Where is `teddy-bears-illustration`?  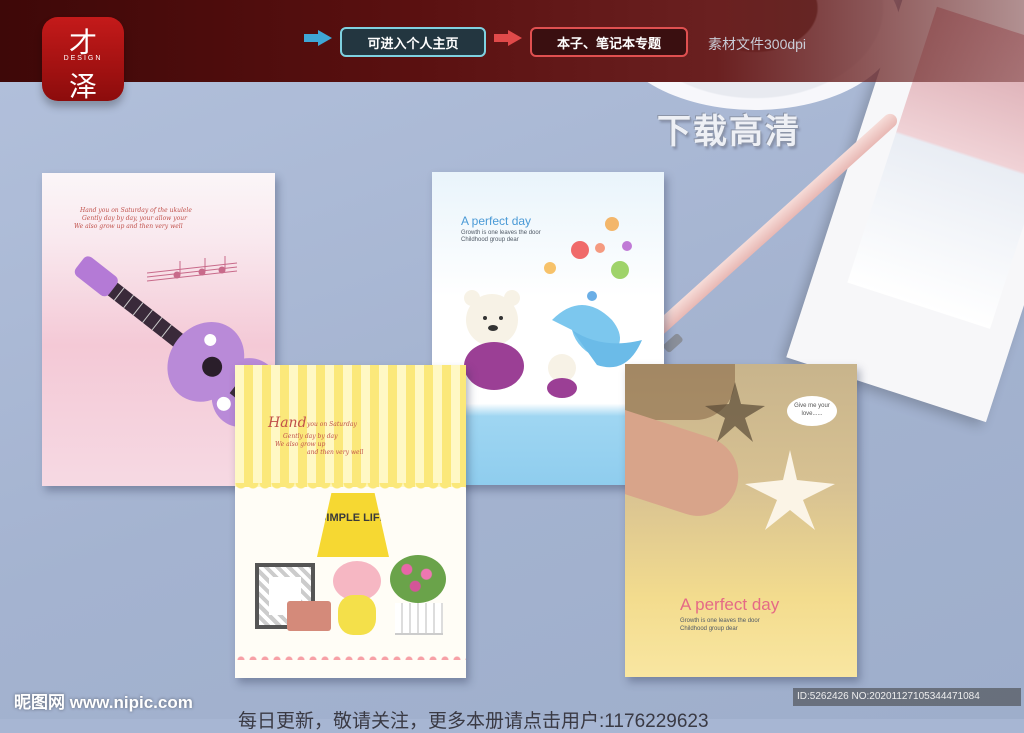 teddy-bears-illustration is located at coordinates (553, 344).